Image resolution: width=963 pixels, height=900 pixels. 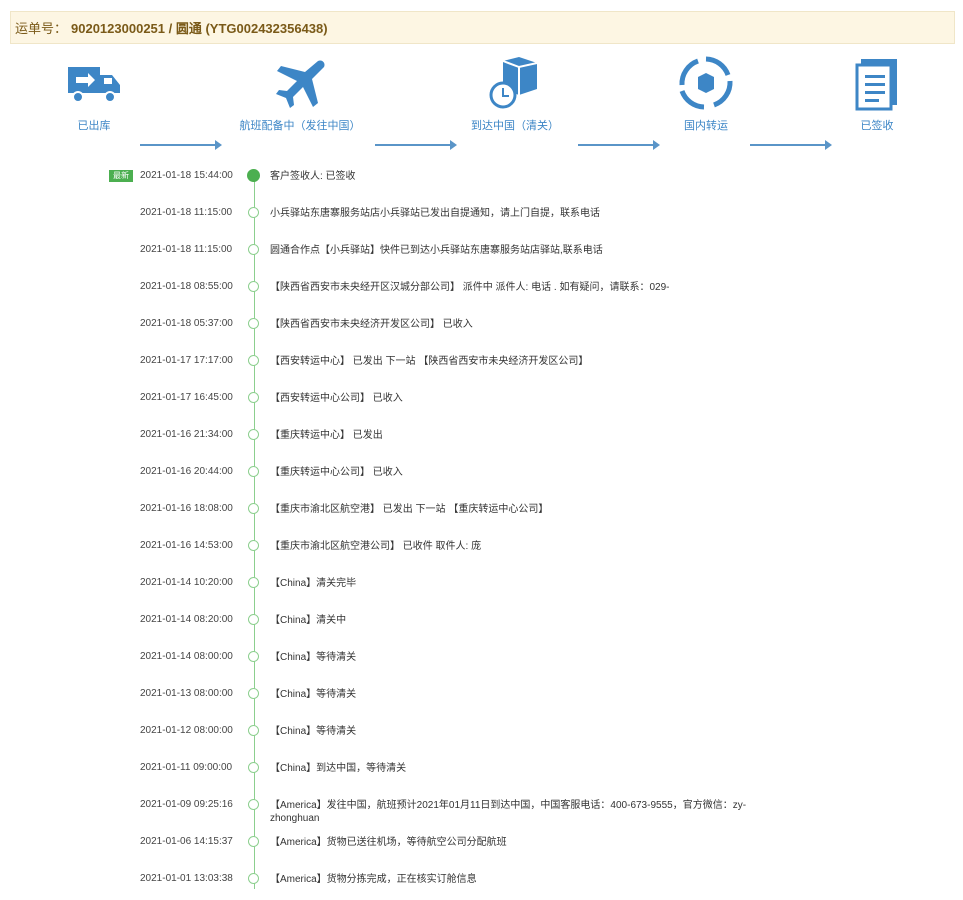 I want to click on event-description: 【陕西省西安市未央经济开发区公司】 已收入, so click(x=371, y=324).